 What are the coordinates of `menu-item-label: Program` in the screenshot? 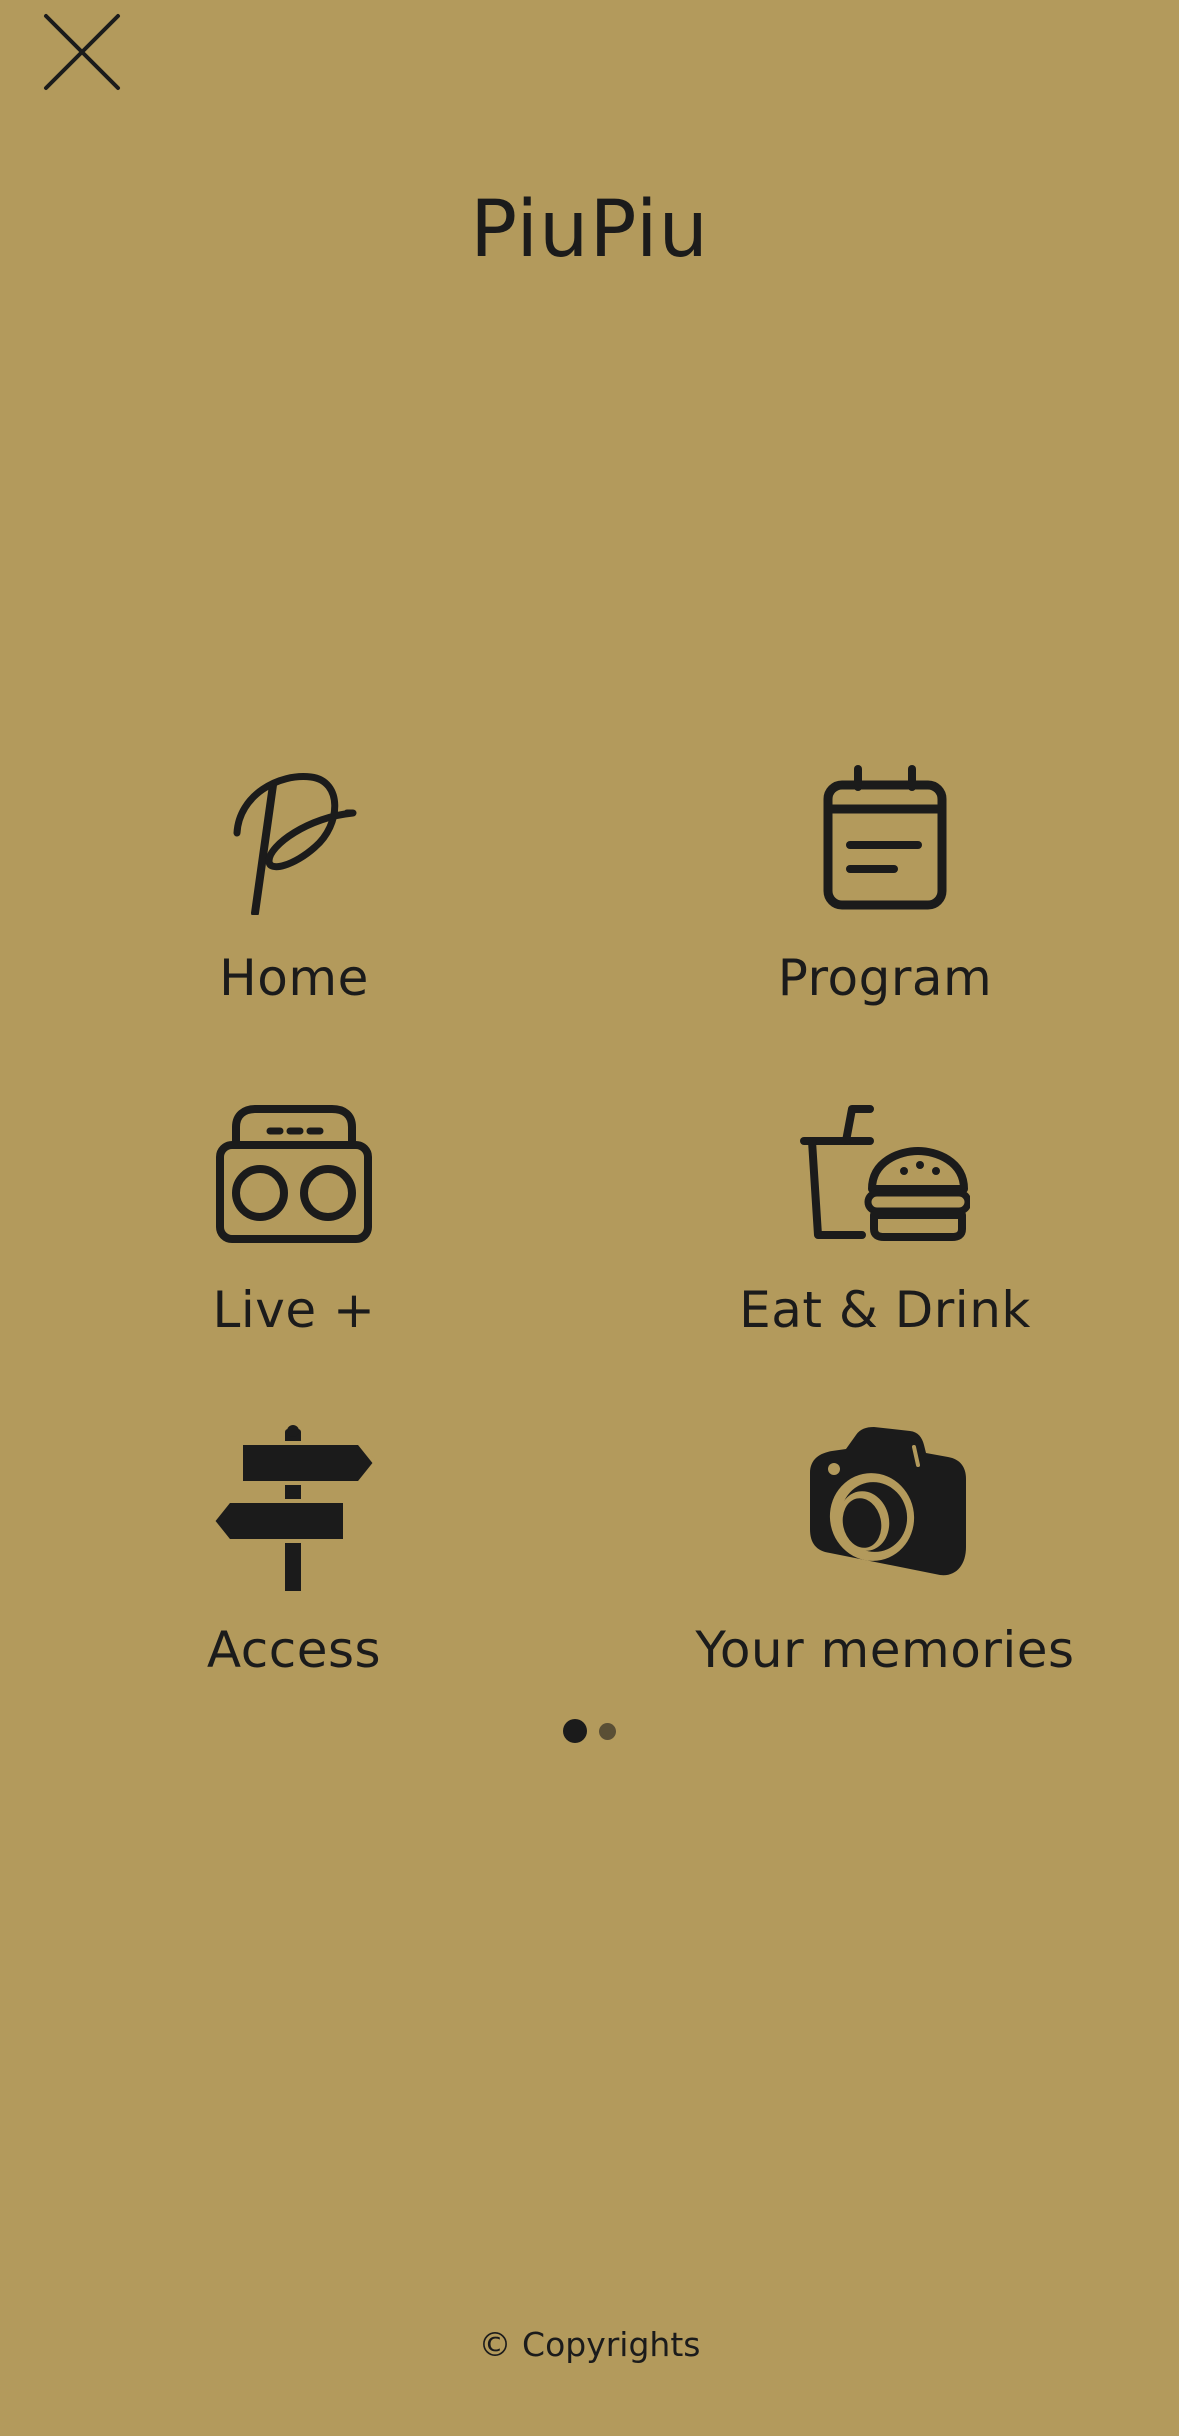 It's located at (885, 978).